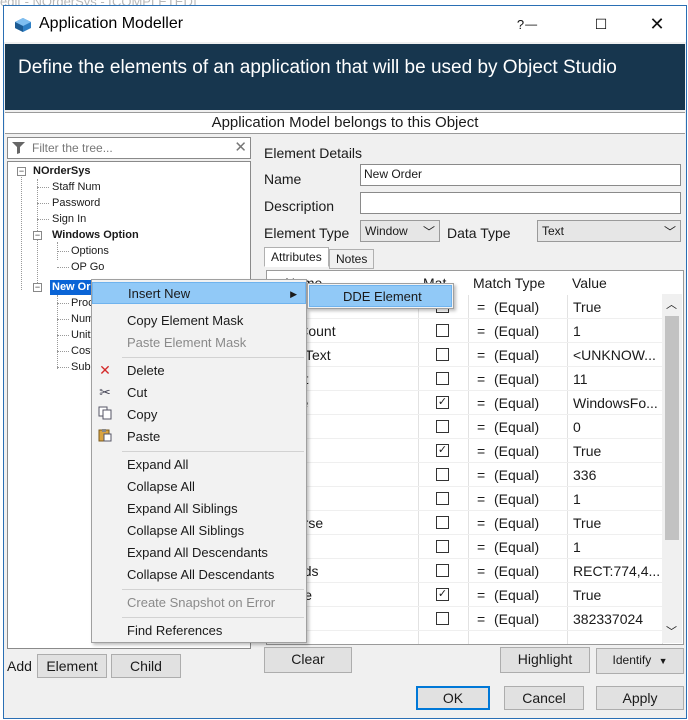 Image resolution: width=688 pixels, height=720 pixels. What do you see at coordinates (640, 698) in the screenshot?
I see `apply-button: Apply` at bounding box center [640, 698].